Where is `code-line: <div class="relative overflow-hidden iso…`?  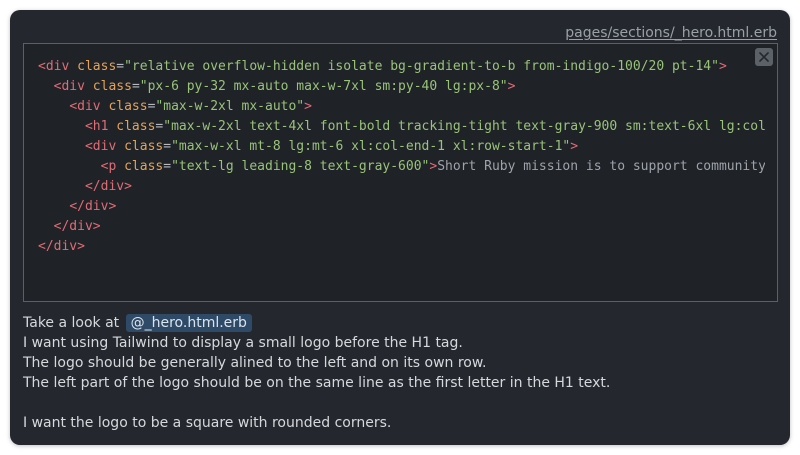
code-line: <div class="relative overflow-hidden iso… is located at coordinates (401, 67).